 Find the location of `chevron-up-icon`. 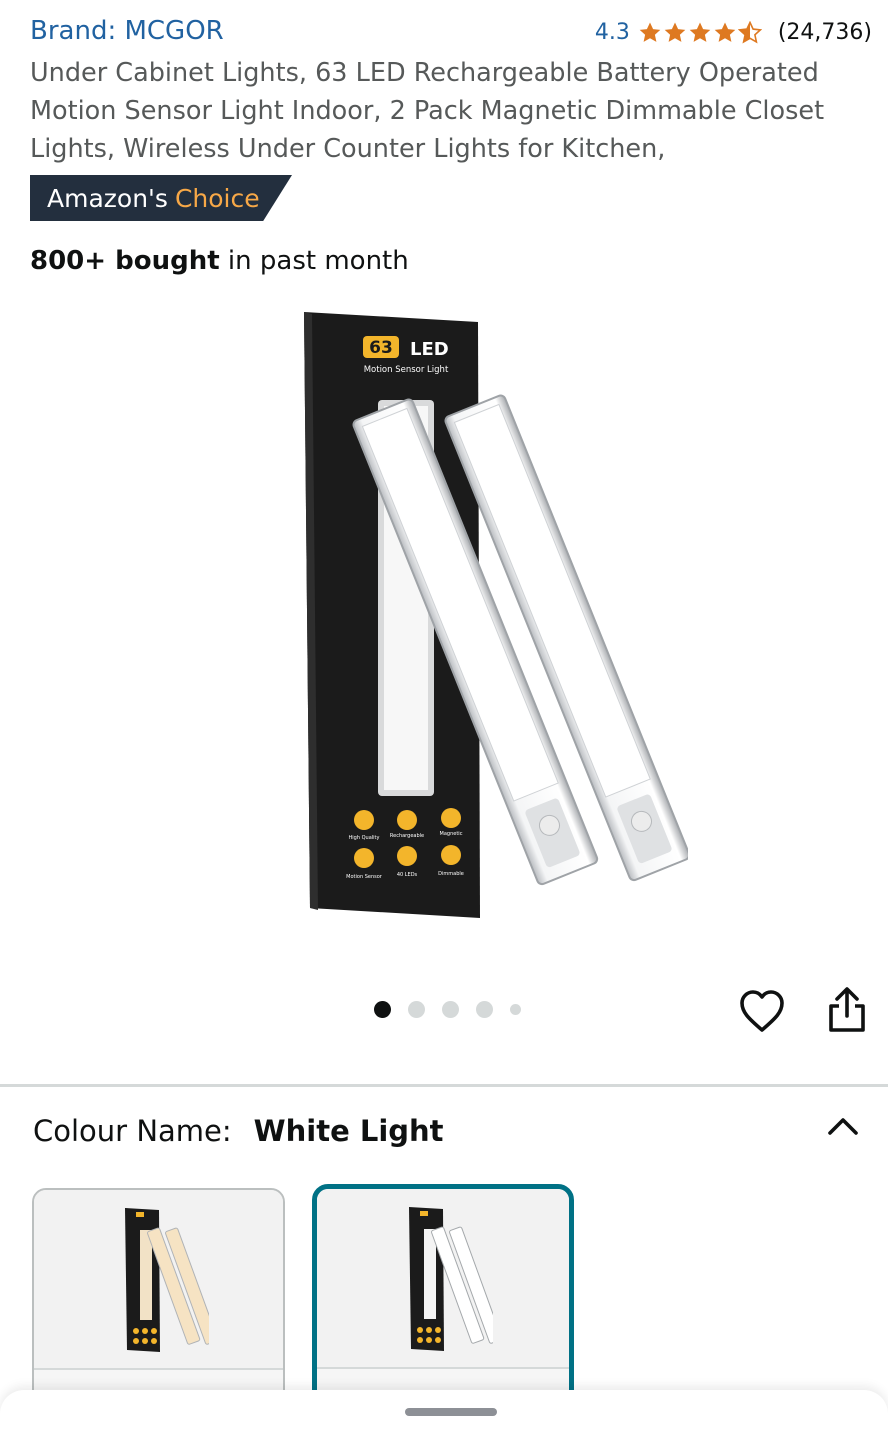

chevron-up-icon is located at coordinates (843, 1127).